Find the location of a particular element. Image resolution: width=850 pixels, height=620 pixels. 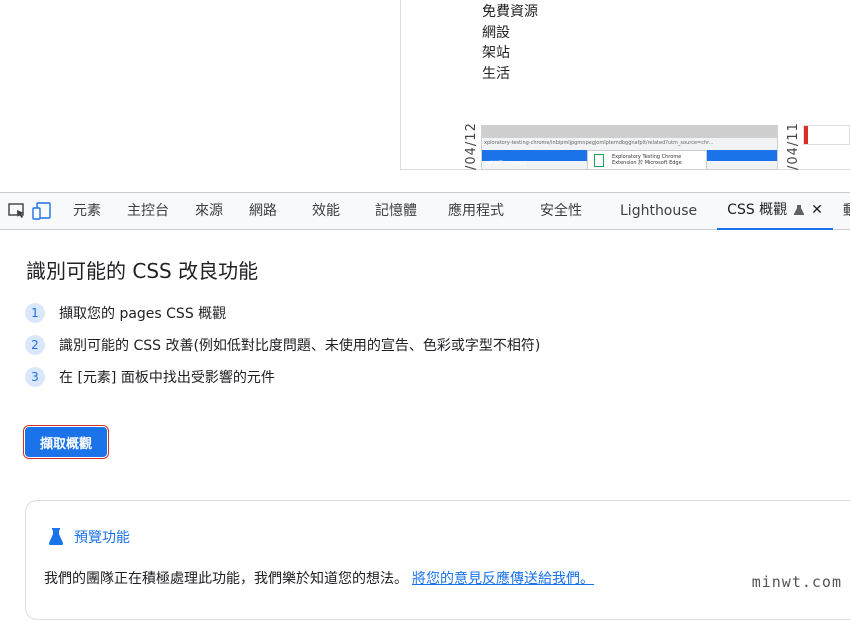

tab-sources: 來源 is located at coordinates (209, 211).